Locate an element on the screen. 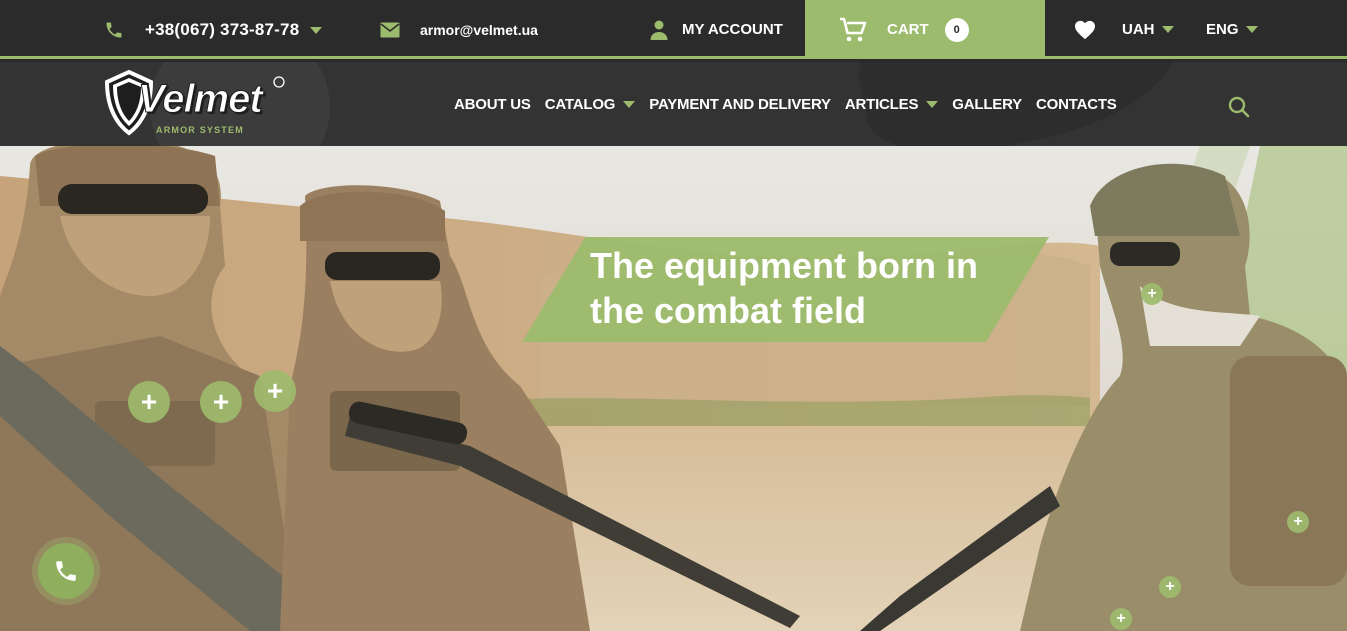 This screenshot has width=1347, height=631. search-button is located at coordinates (1239, 109).